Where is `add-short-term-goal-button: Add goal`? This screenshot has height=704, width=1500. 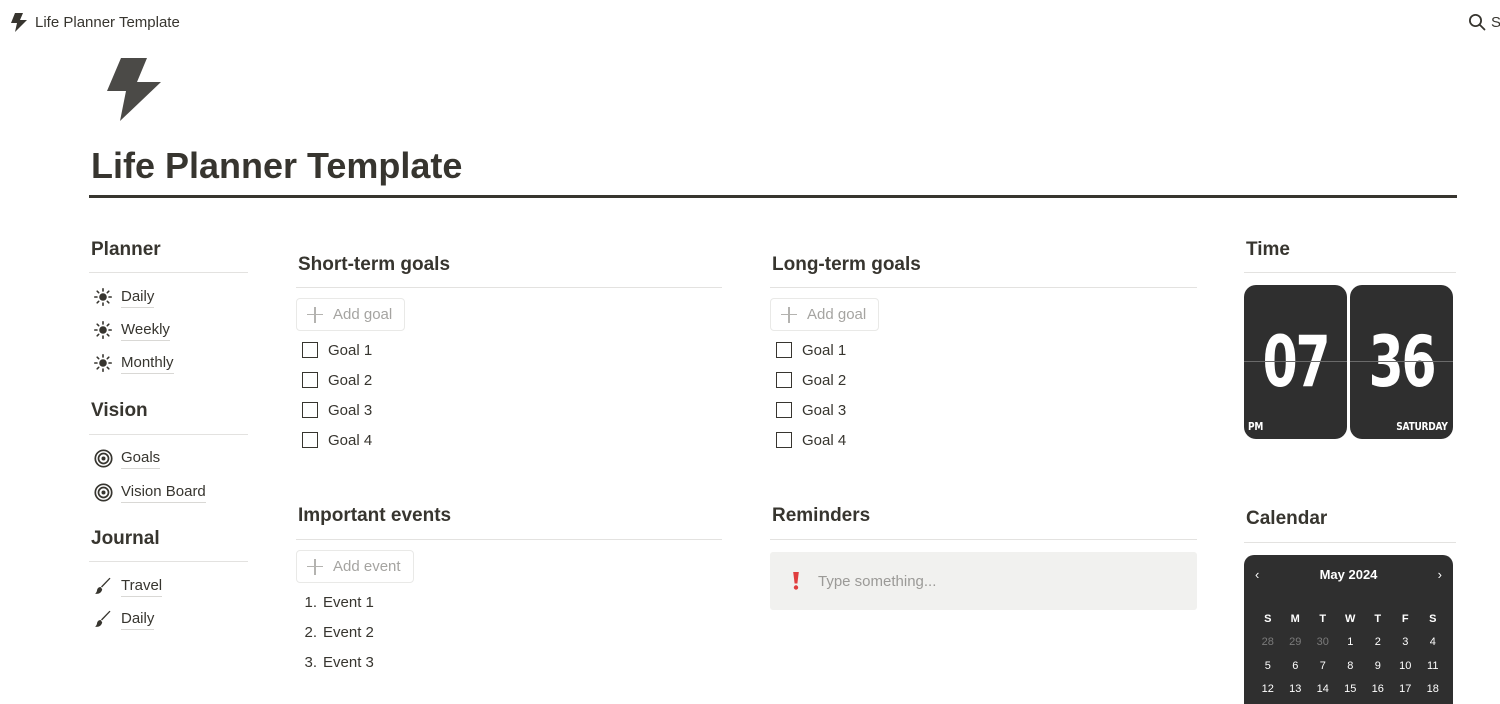
add-short-term-goal-button: Add goal is located at coordinates (351, 314).